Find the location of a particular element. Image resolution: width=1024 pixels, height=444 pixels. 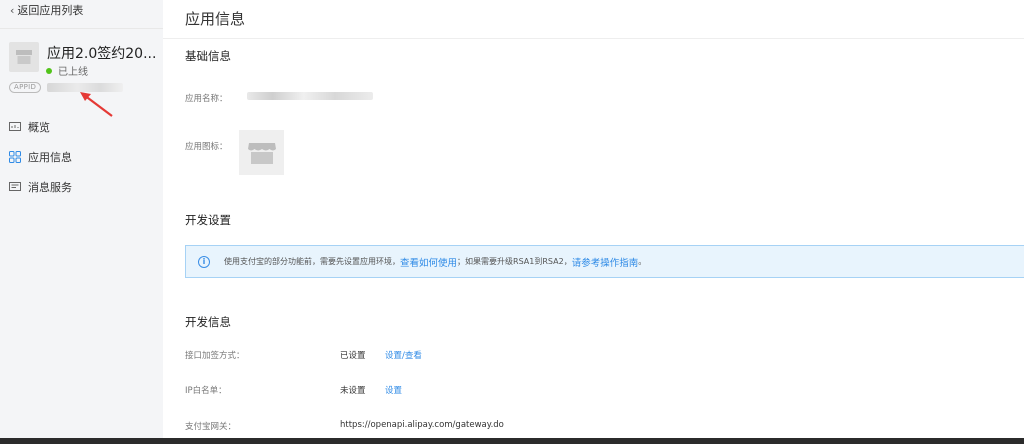

taskbar-edge is located at coordinates (512, 441).